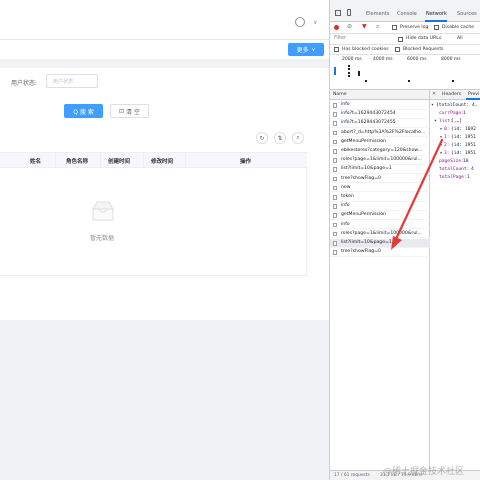 The image size is (480, 480). I want to click on has-blocked-cookies-checkbox, so click(336, 49).